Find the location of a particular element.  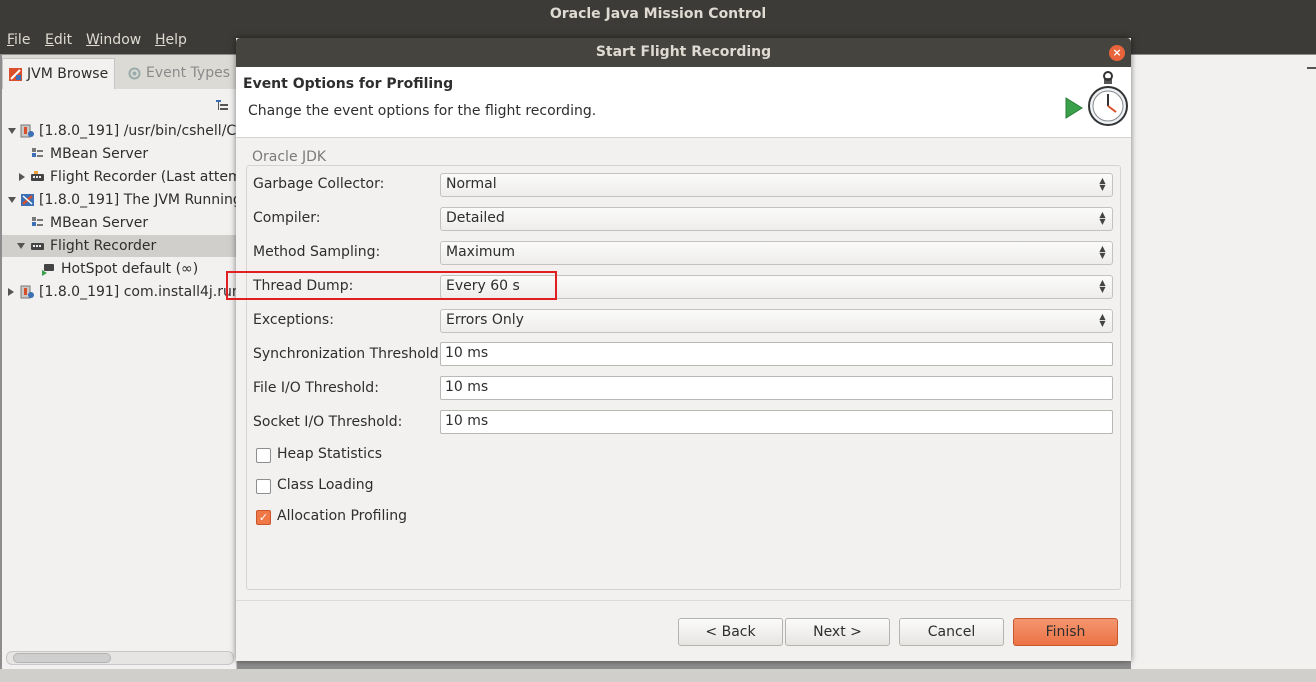

button-bar-separator is located at coordinates (683, 600).